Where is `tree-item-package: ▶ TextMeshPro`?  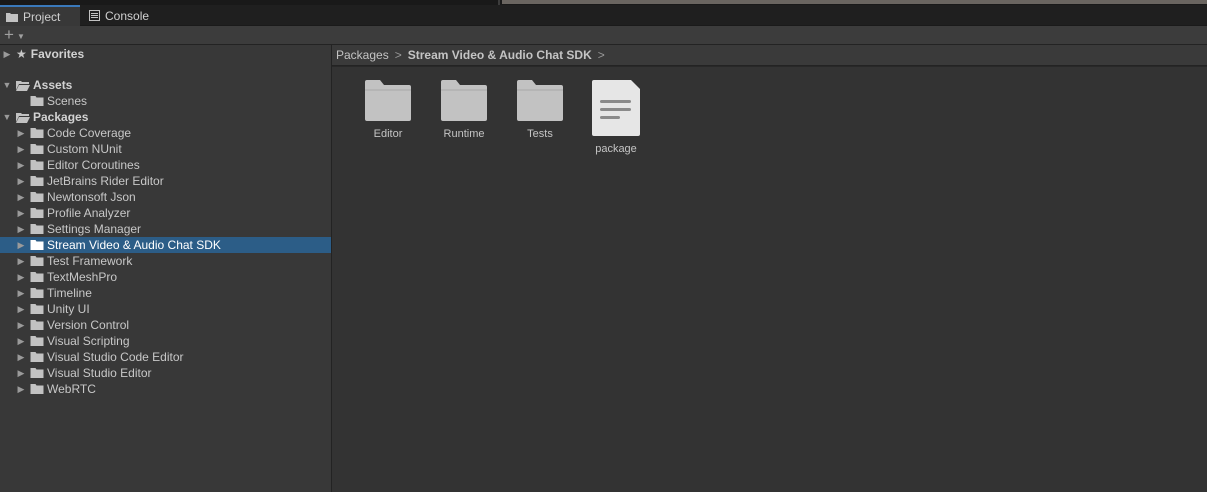
tree-item-package: ▶ TextMeshPro is located at coordinates (165, 277).